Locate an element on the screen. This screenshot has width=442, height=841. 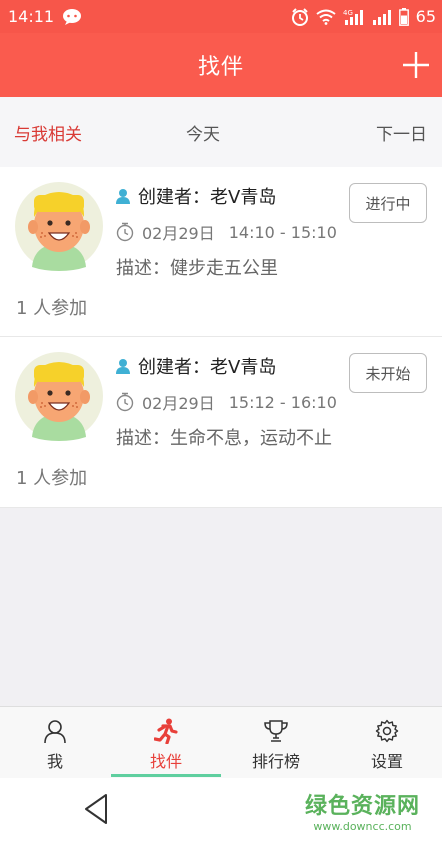
nav-item-ranking: 排行榜 is located at coordinates (276, 743).